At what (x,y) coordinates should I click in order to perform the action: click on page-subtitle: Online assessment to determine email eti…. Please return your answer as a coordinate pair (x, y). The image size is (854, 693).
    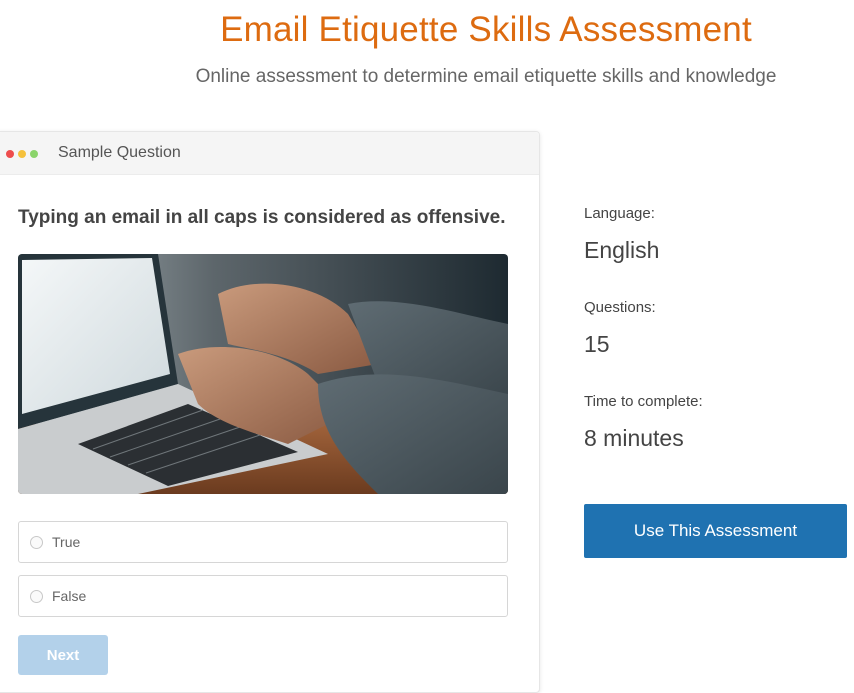
    Looking at the image, I should click on (486, 76).